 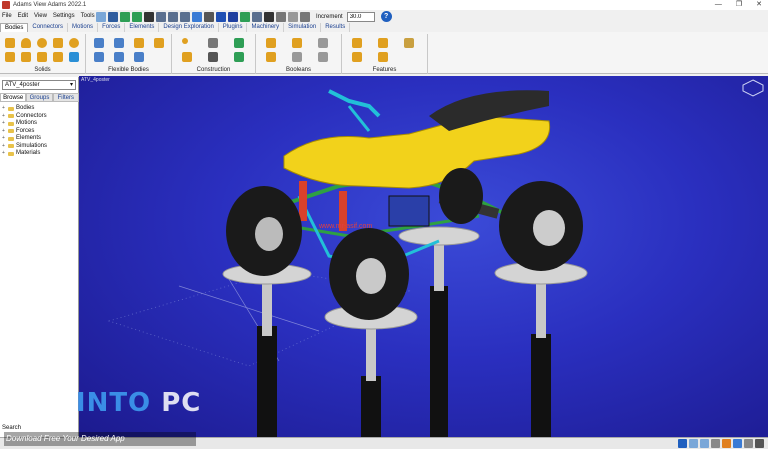 I want to click on flex-mode-icon, so click(x=139, y=57).